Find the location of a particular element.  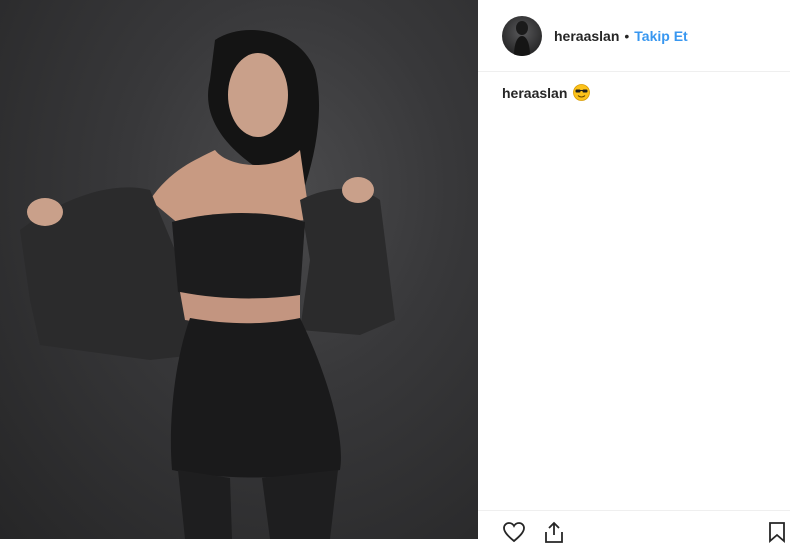

bookmark-icon is located at coordinates (777, 534).